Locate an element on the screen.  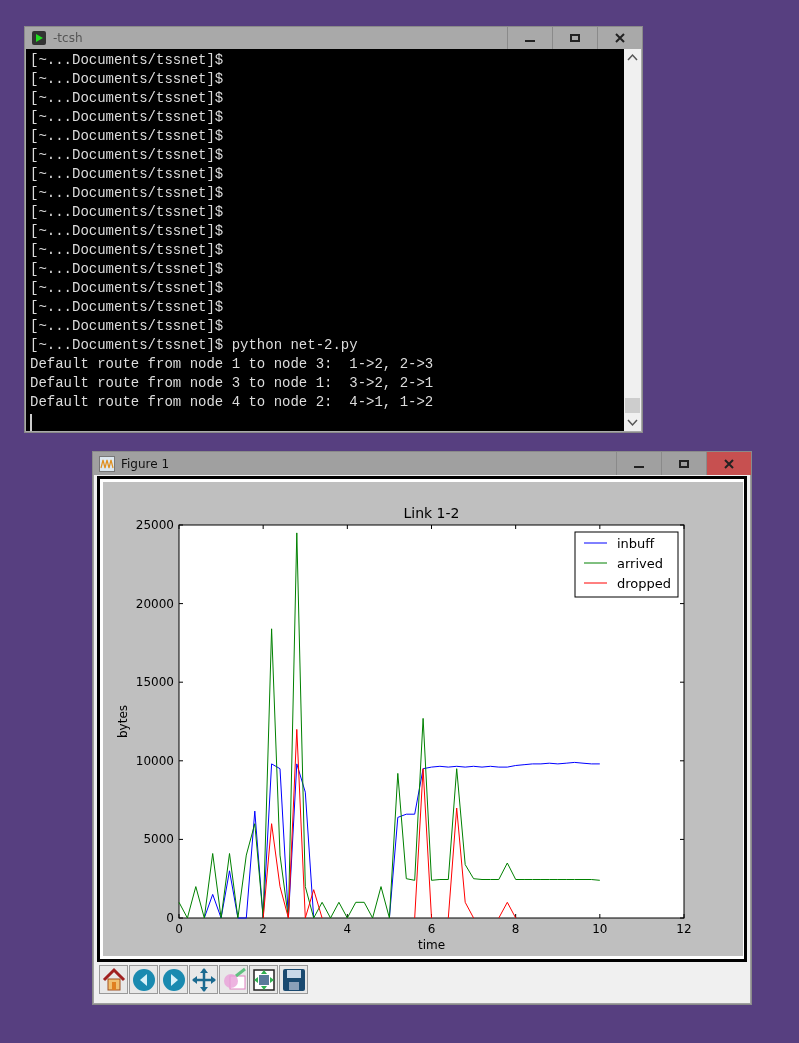
close-button is located at coordinates (728, 463).